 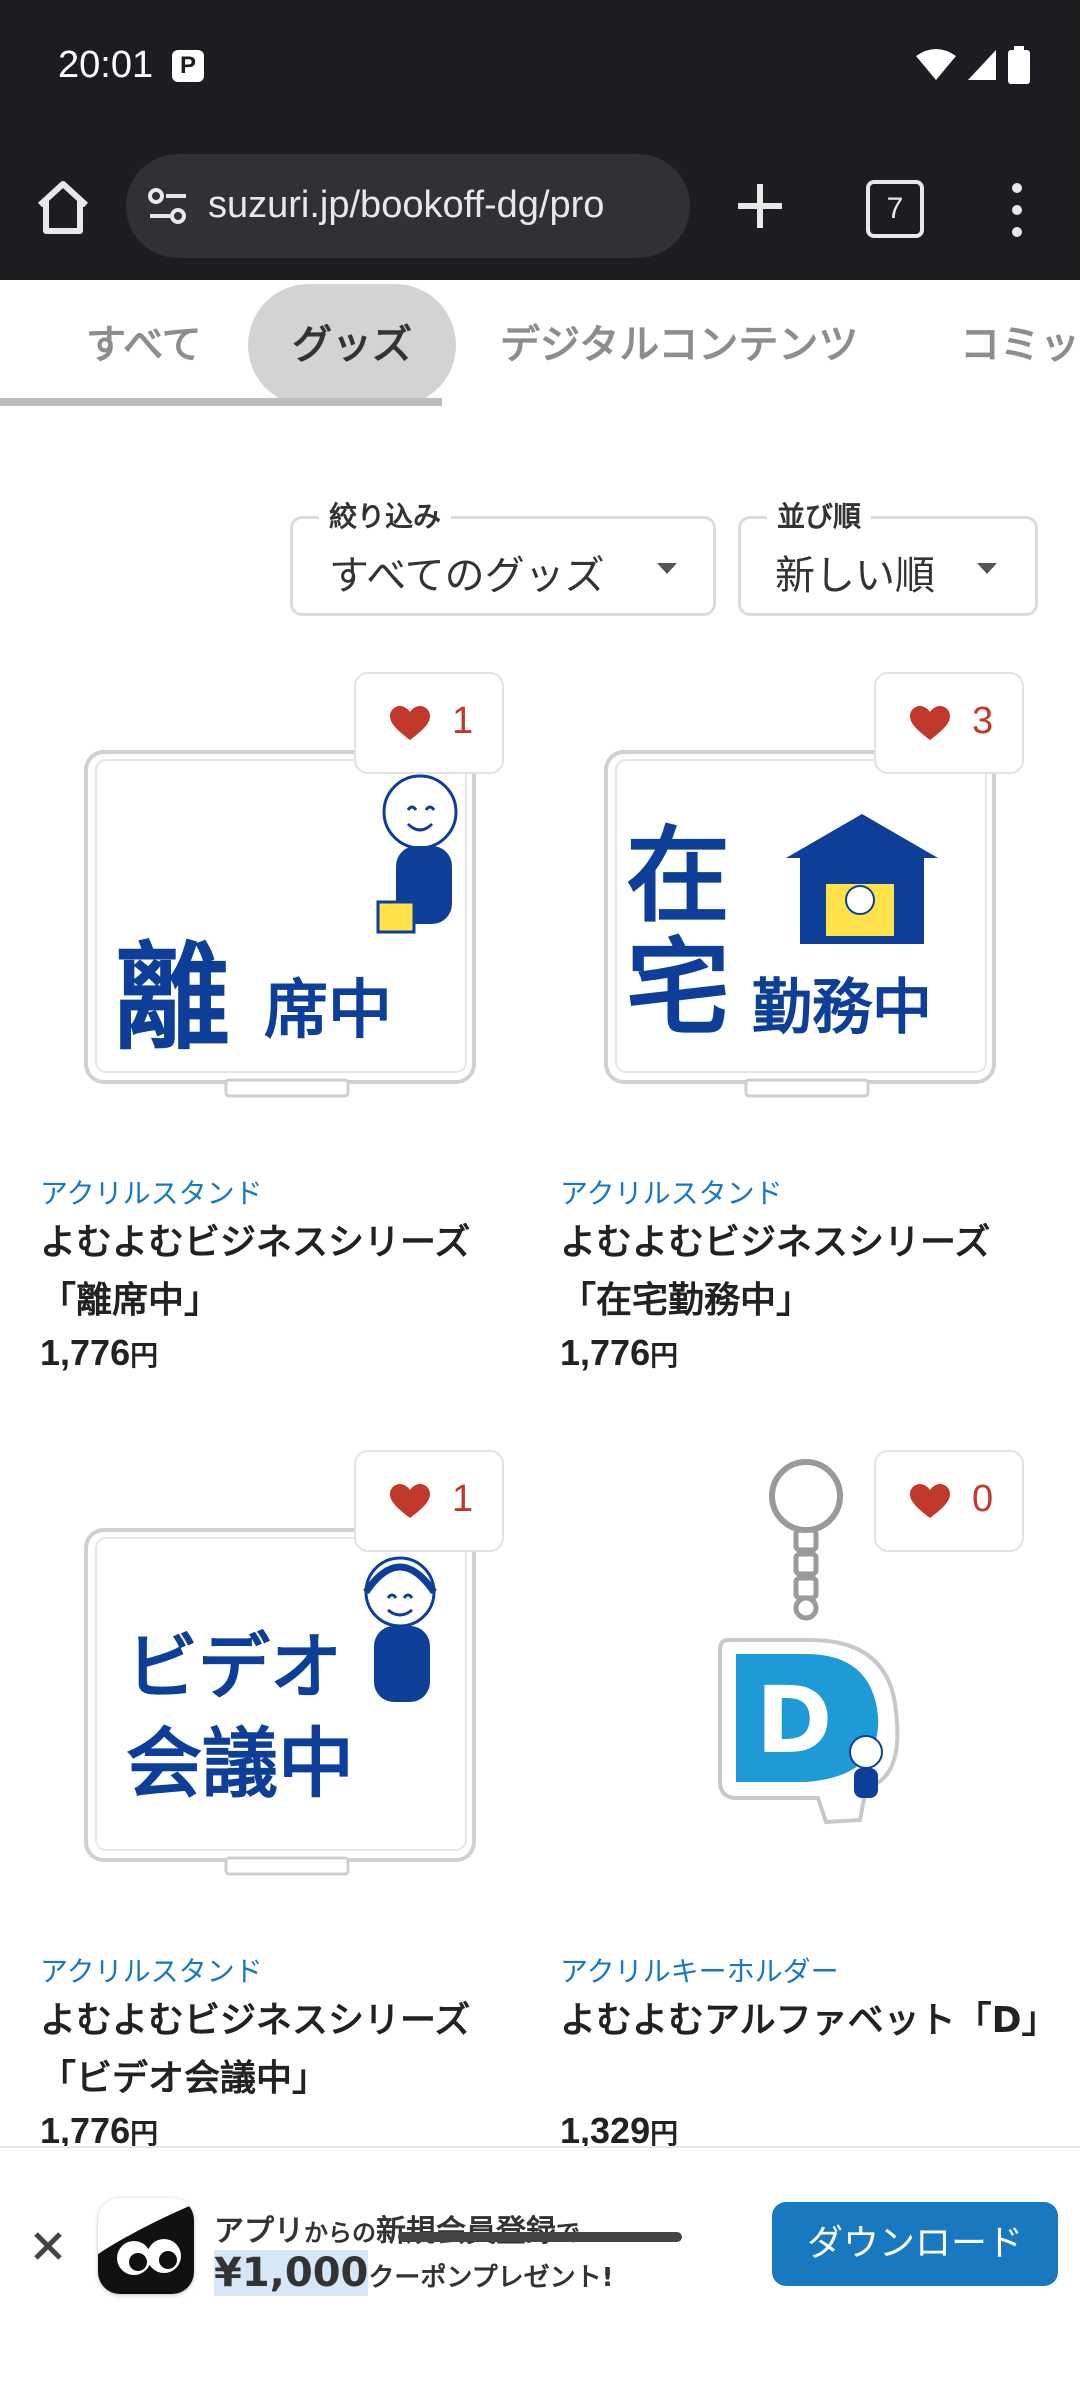 I want to click on art-text: 勤務中, so click(x=842, y=1008).